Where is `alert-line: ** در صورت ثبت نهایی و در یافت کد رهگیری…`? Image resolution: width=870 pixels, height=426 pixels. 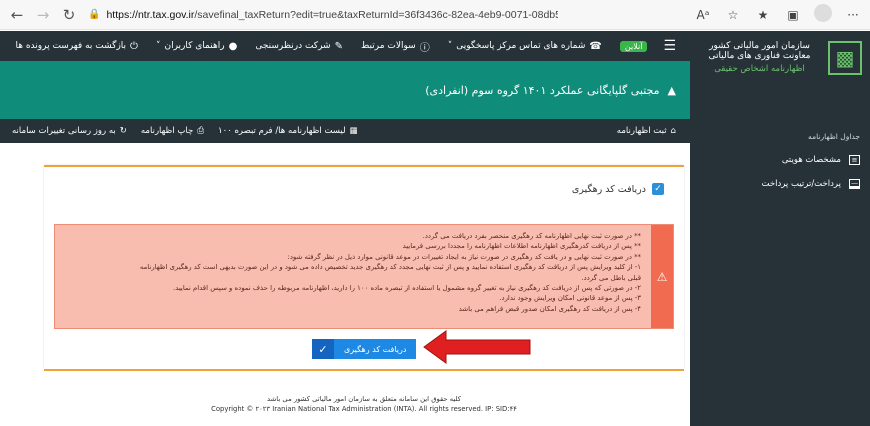
alert-line: ** در صورت ثبت نهایی و در یافت کد رهگیری… is located at coordinates (464, 256).